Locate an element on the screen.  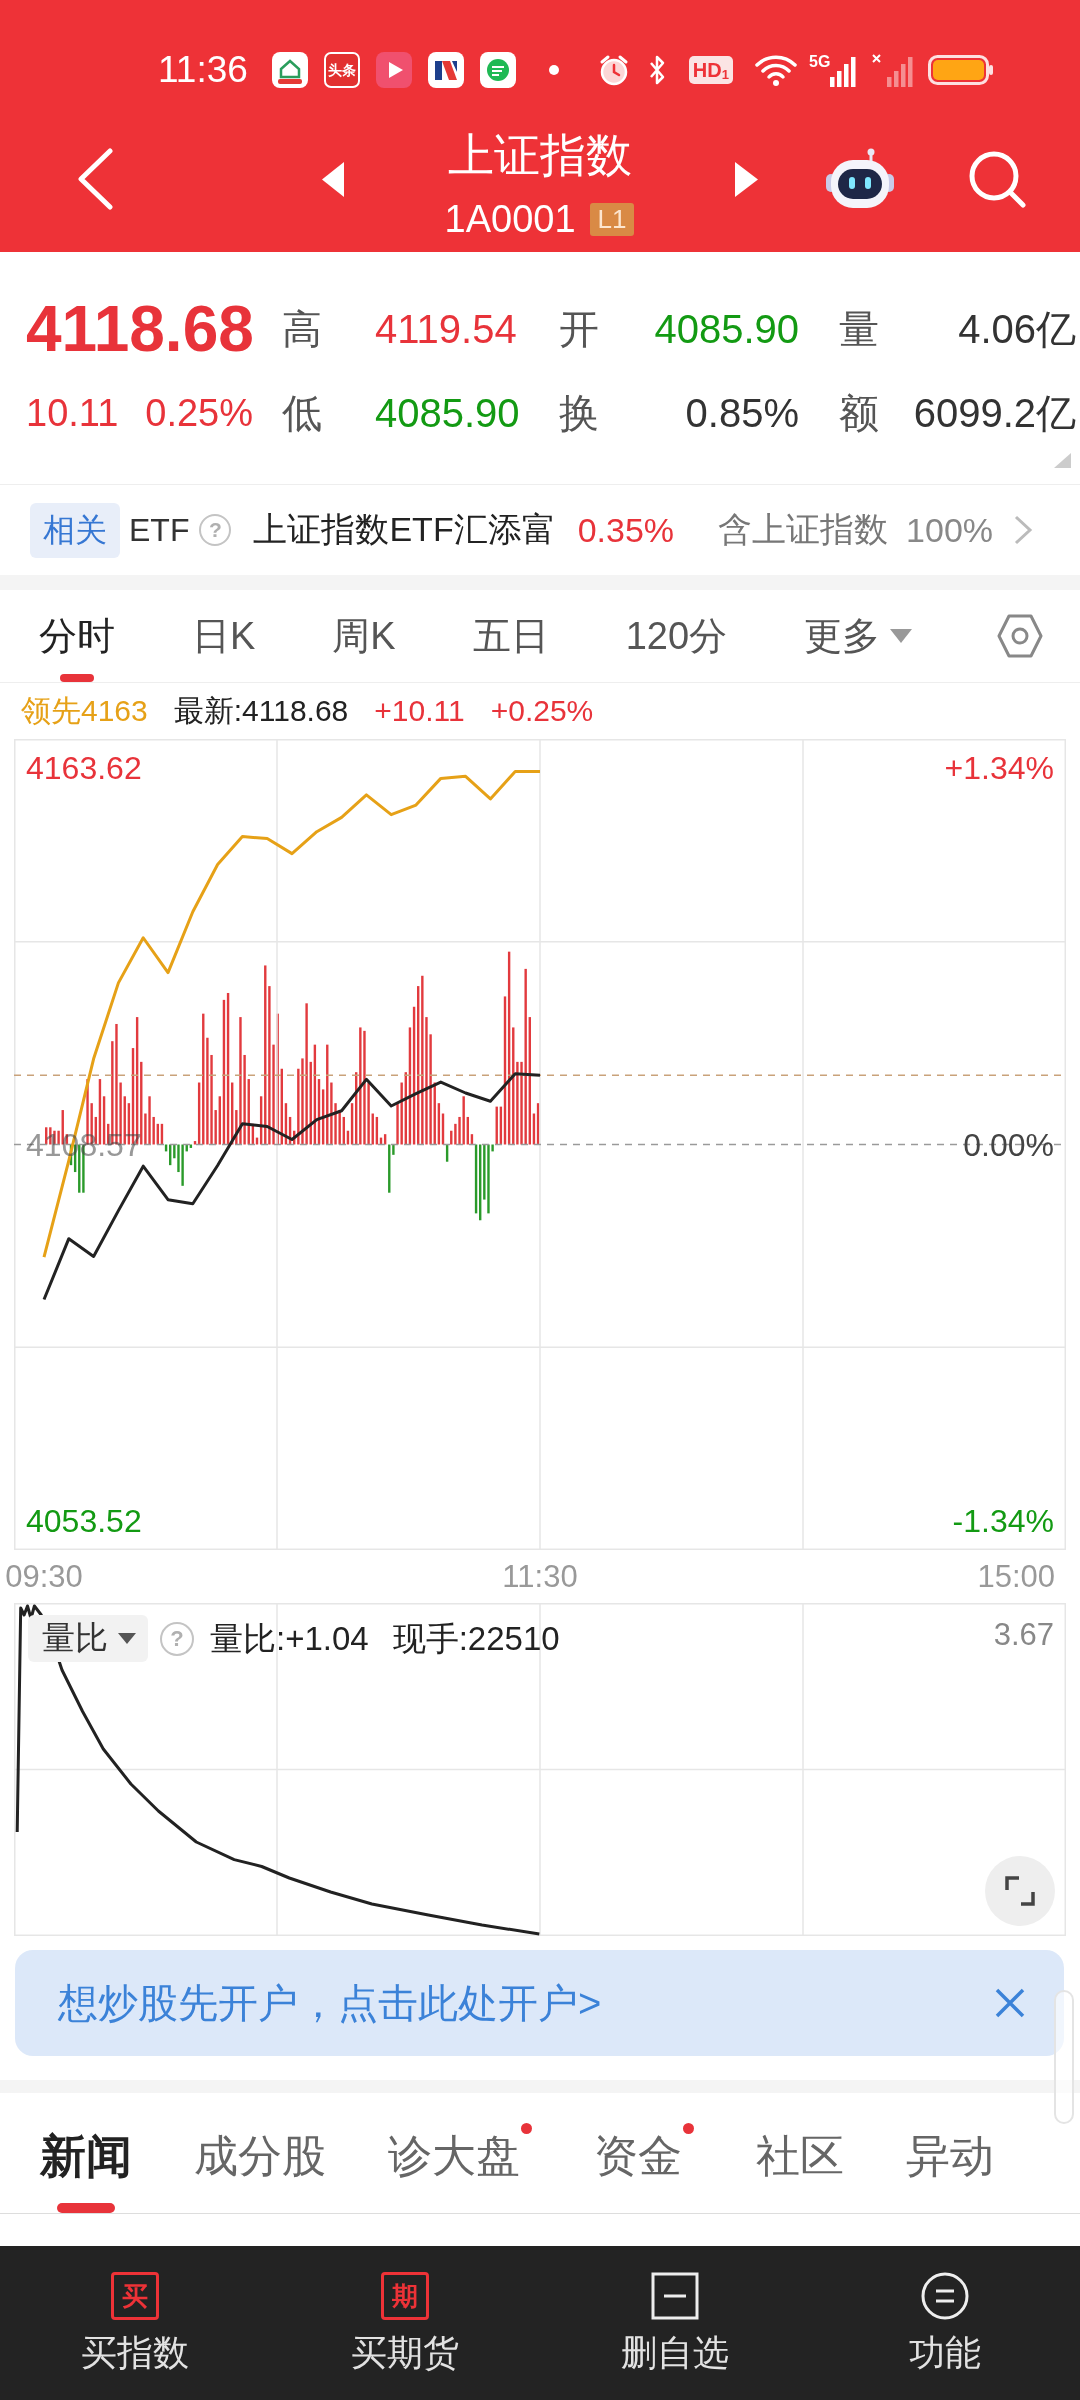
ratio-axis-label: 3.67 is located at coordinates (1023, 1635).